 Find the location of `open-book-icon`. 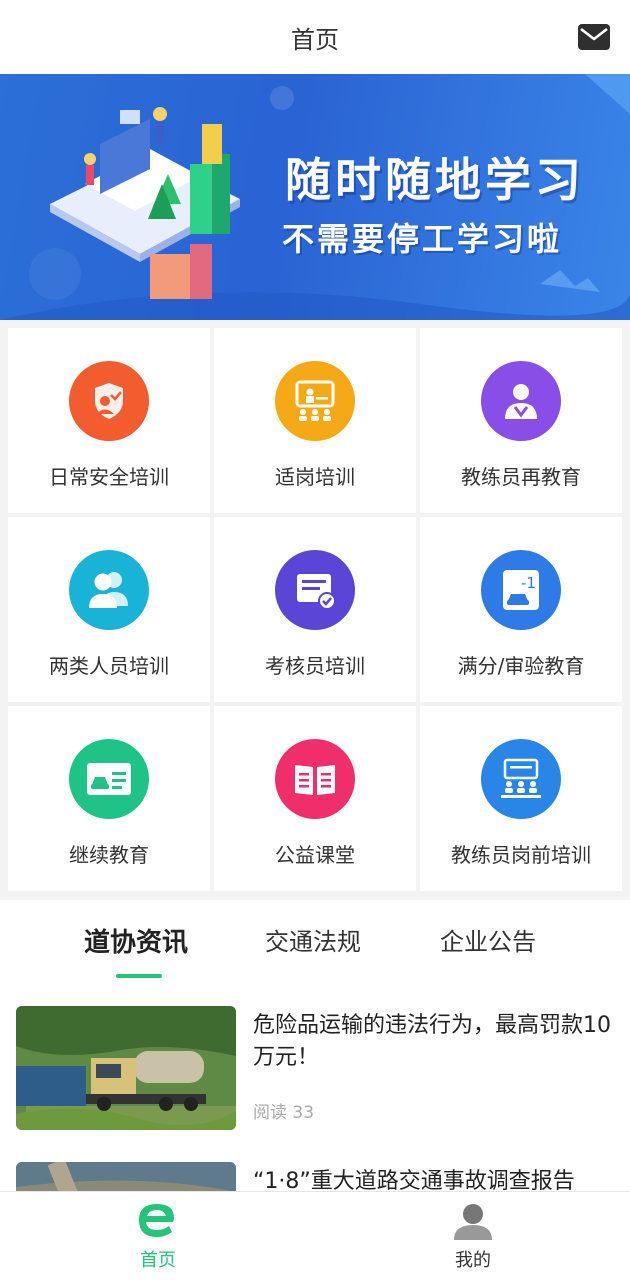

open-book-icon is located at coordinates (315, 779).